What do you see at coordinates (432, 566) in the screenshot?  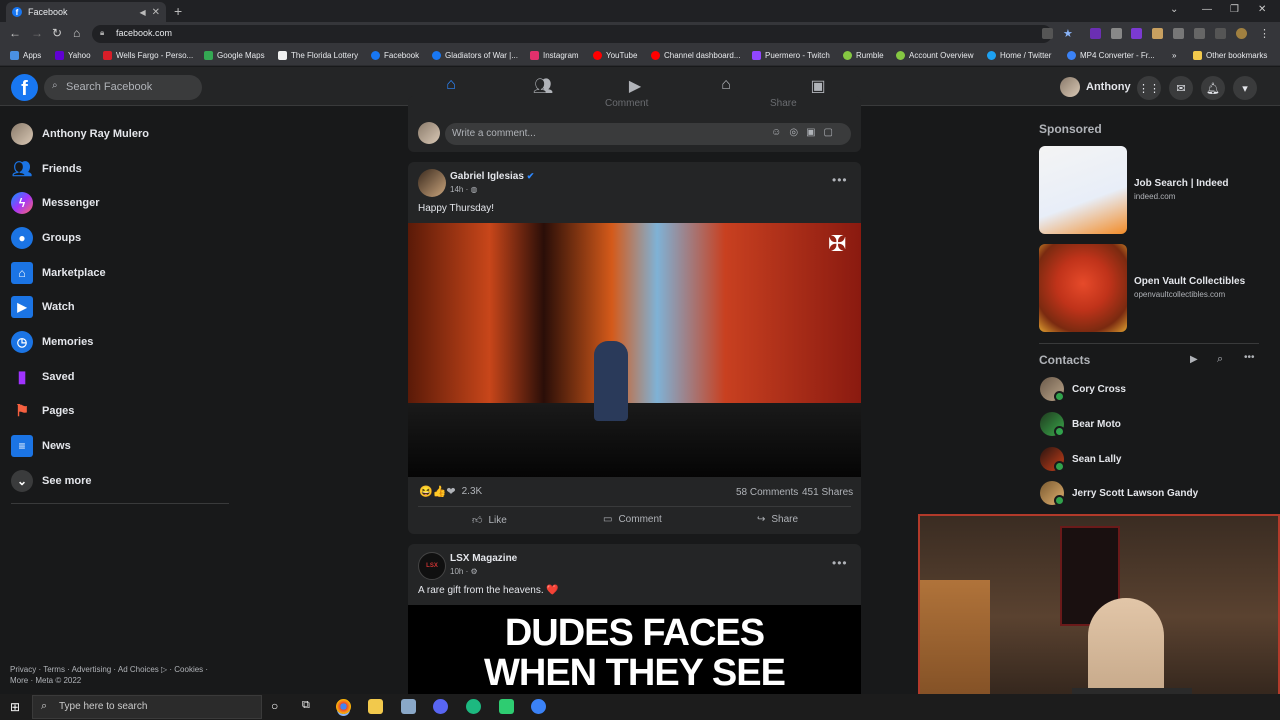 I see `avatar: LSX` at bounding box center [432, 566].